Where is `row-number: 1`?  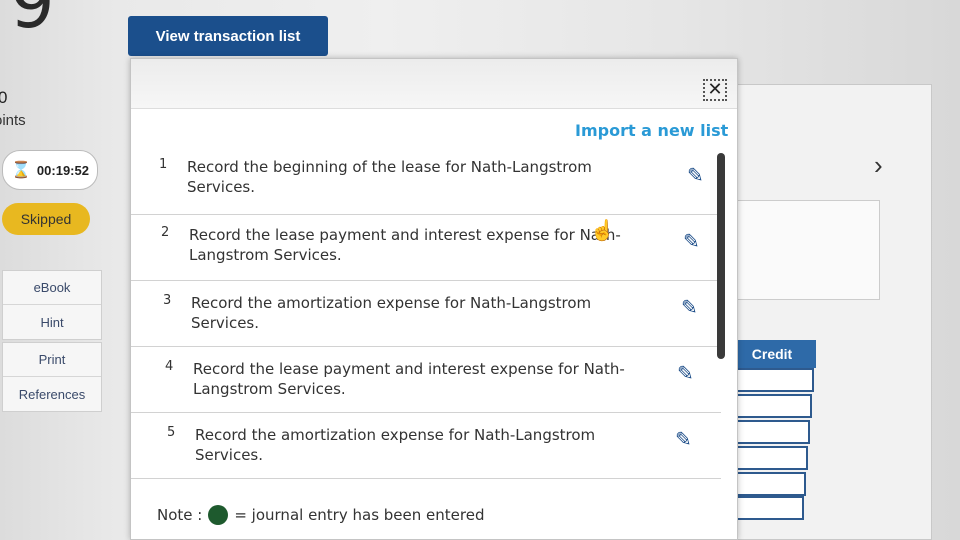
row-number: 1 is located at coordinates (163, 164).